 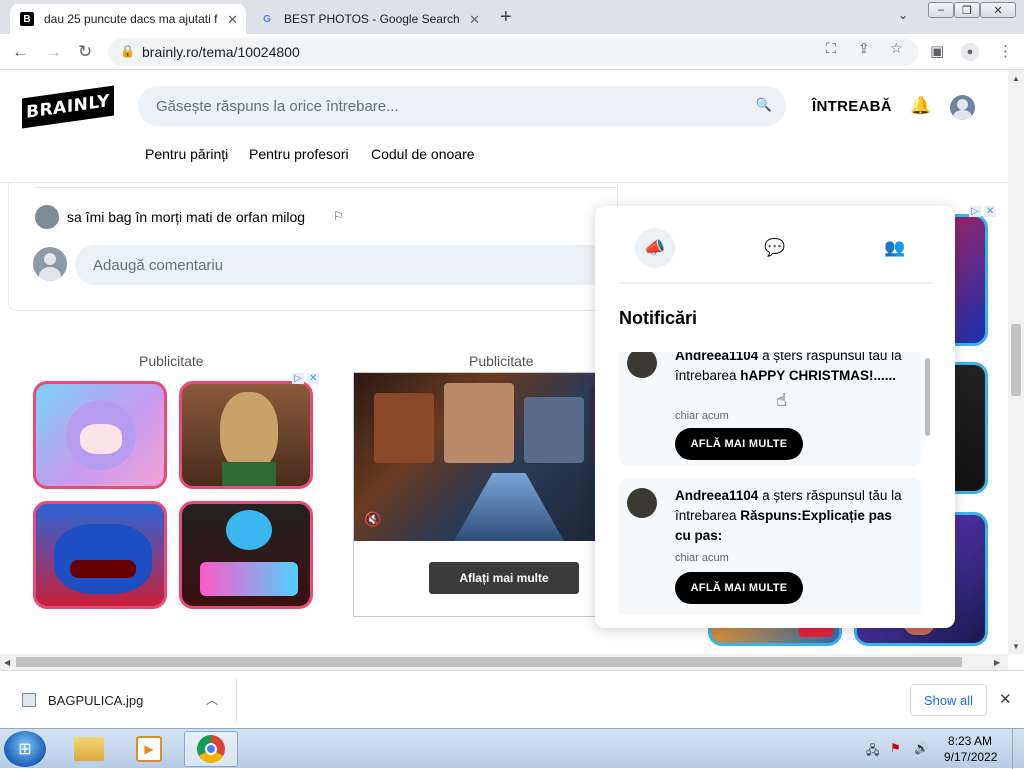 I want to click on show-all-button: Show all, so click(x=948, y=700).